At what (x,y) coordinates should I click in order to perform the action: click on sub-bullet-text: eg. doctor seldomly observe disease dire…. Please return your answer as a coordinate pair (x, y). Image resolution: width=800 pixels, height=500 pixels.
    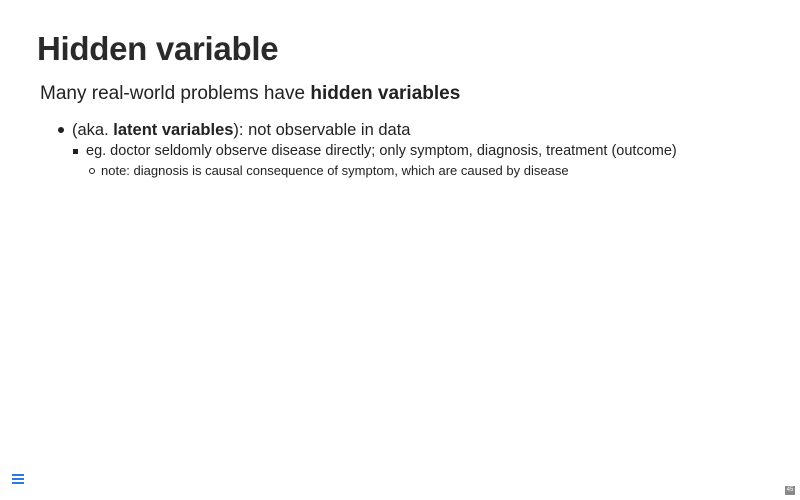
    Looking at the image, I should click on (381, 151).